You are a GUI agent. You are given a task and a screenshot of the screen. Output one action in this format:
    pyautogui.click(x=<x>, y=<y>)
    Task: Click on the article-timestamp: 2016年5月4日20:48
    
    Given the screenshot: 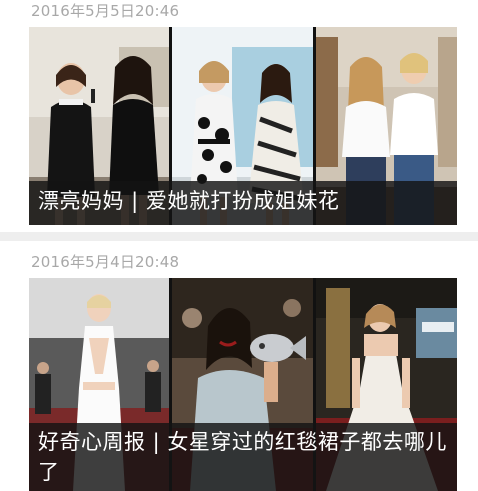 What is the action you would take?
    pyautogui.click(x=105, y=262)
    